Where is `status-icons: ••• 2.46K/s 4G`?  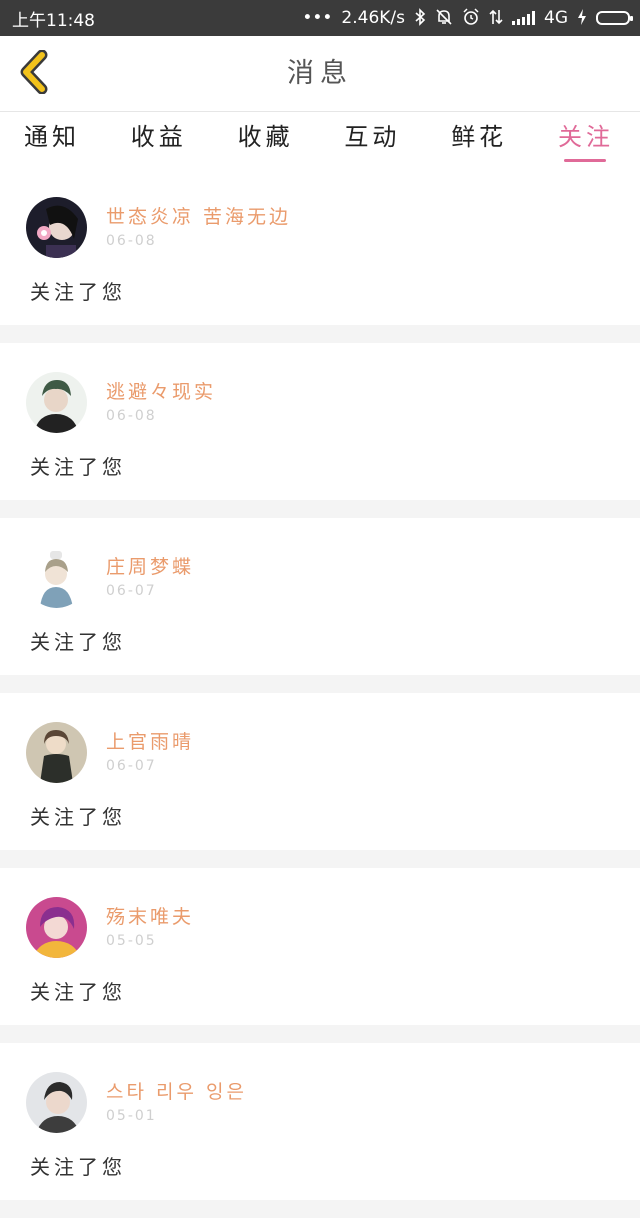
status-icons: ••• 2.46K/s 4G is located at coordinates (467, 18).